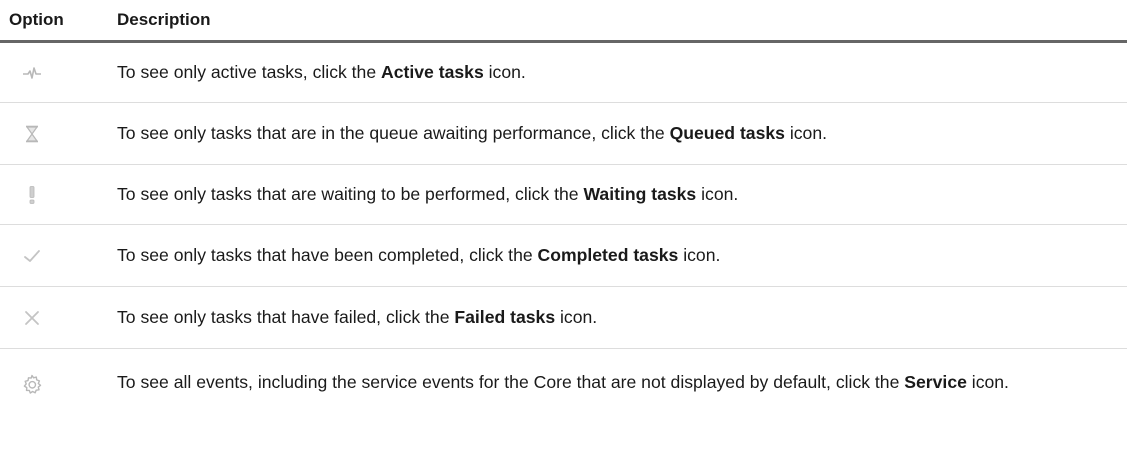 The width and height of the screenshot is (1127, 454). What do you see at coordinates (727, 133) in the screenshot?
I see `queued-tasks-label: Queued tasks` at bounding box center [727, 133].